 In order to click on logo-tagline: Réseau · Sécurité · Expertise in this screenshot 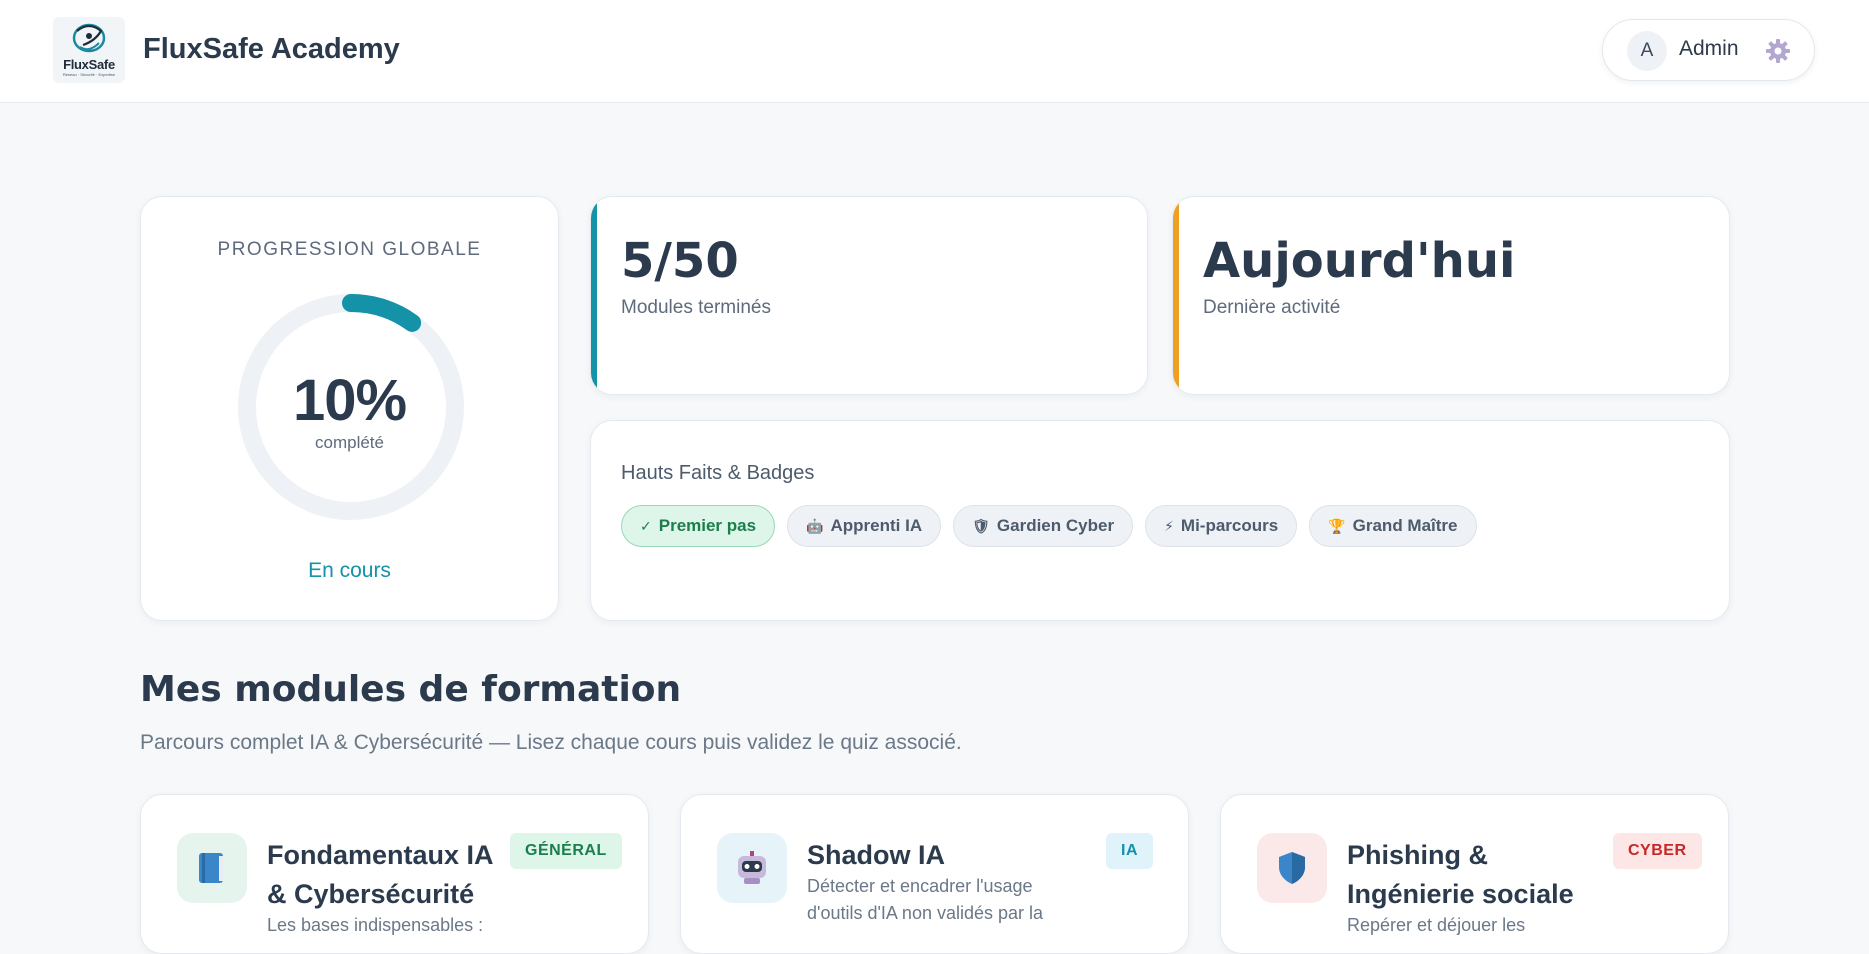, I will do `click(89, 74)`.